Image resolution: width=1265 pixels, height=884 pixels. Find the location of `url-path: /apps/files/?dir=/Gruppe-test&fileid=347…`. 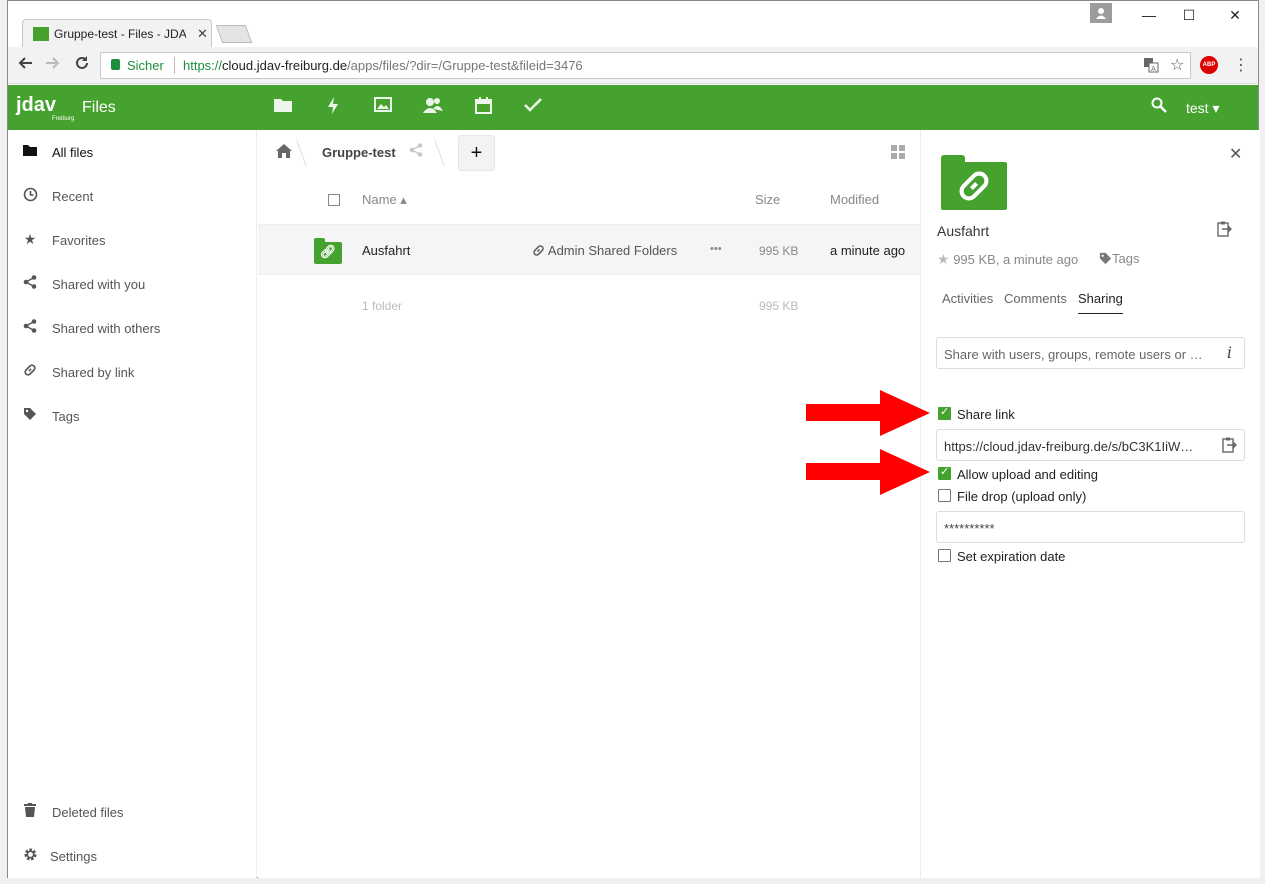

url-path: /apps/files/?dir=/Gruppe-test&fileid=347… is located at coordinates (465, 65).